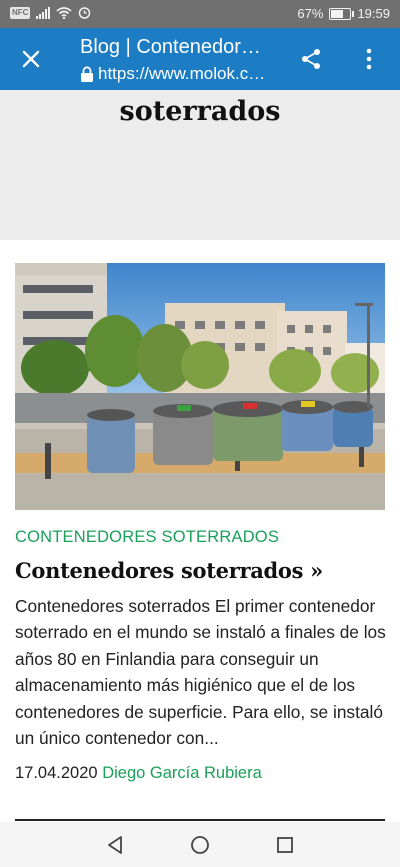  Describe the element at coordinates (200, 820) in the screenshot. I see `divider` at that location.